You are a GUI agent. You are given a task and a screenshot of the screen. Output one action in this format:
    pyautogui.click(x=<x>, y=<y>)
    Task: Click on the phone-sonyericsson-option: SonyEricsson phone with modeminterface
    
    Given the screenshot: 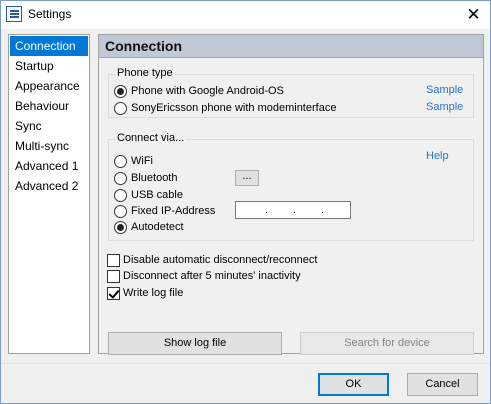 What is the action you would take?
    pyautogui.click(x=244, y=108)
    